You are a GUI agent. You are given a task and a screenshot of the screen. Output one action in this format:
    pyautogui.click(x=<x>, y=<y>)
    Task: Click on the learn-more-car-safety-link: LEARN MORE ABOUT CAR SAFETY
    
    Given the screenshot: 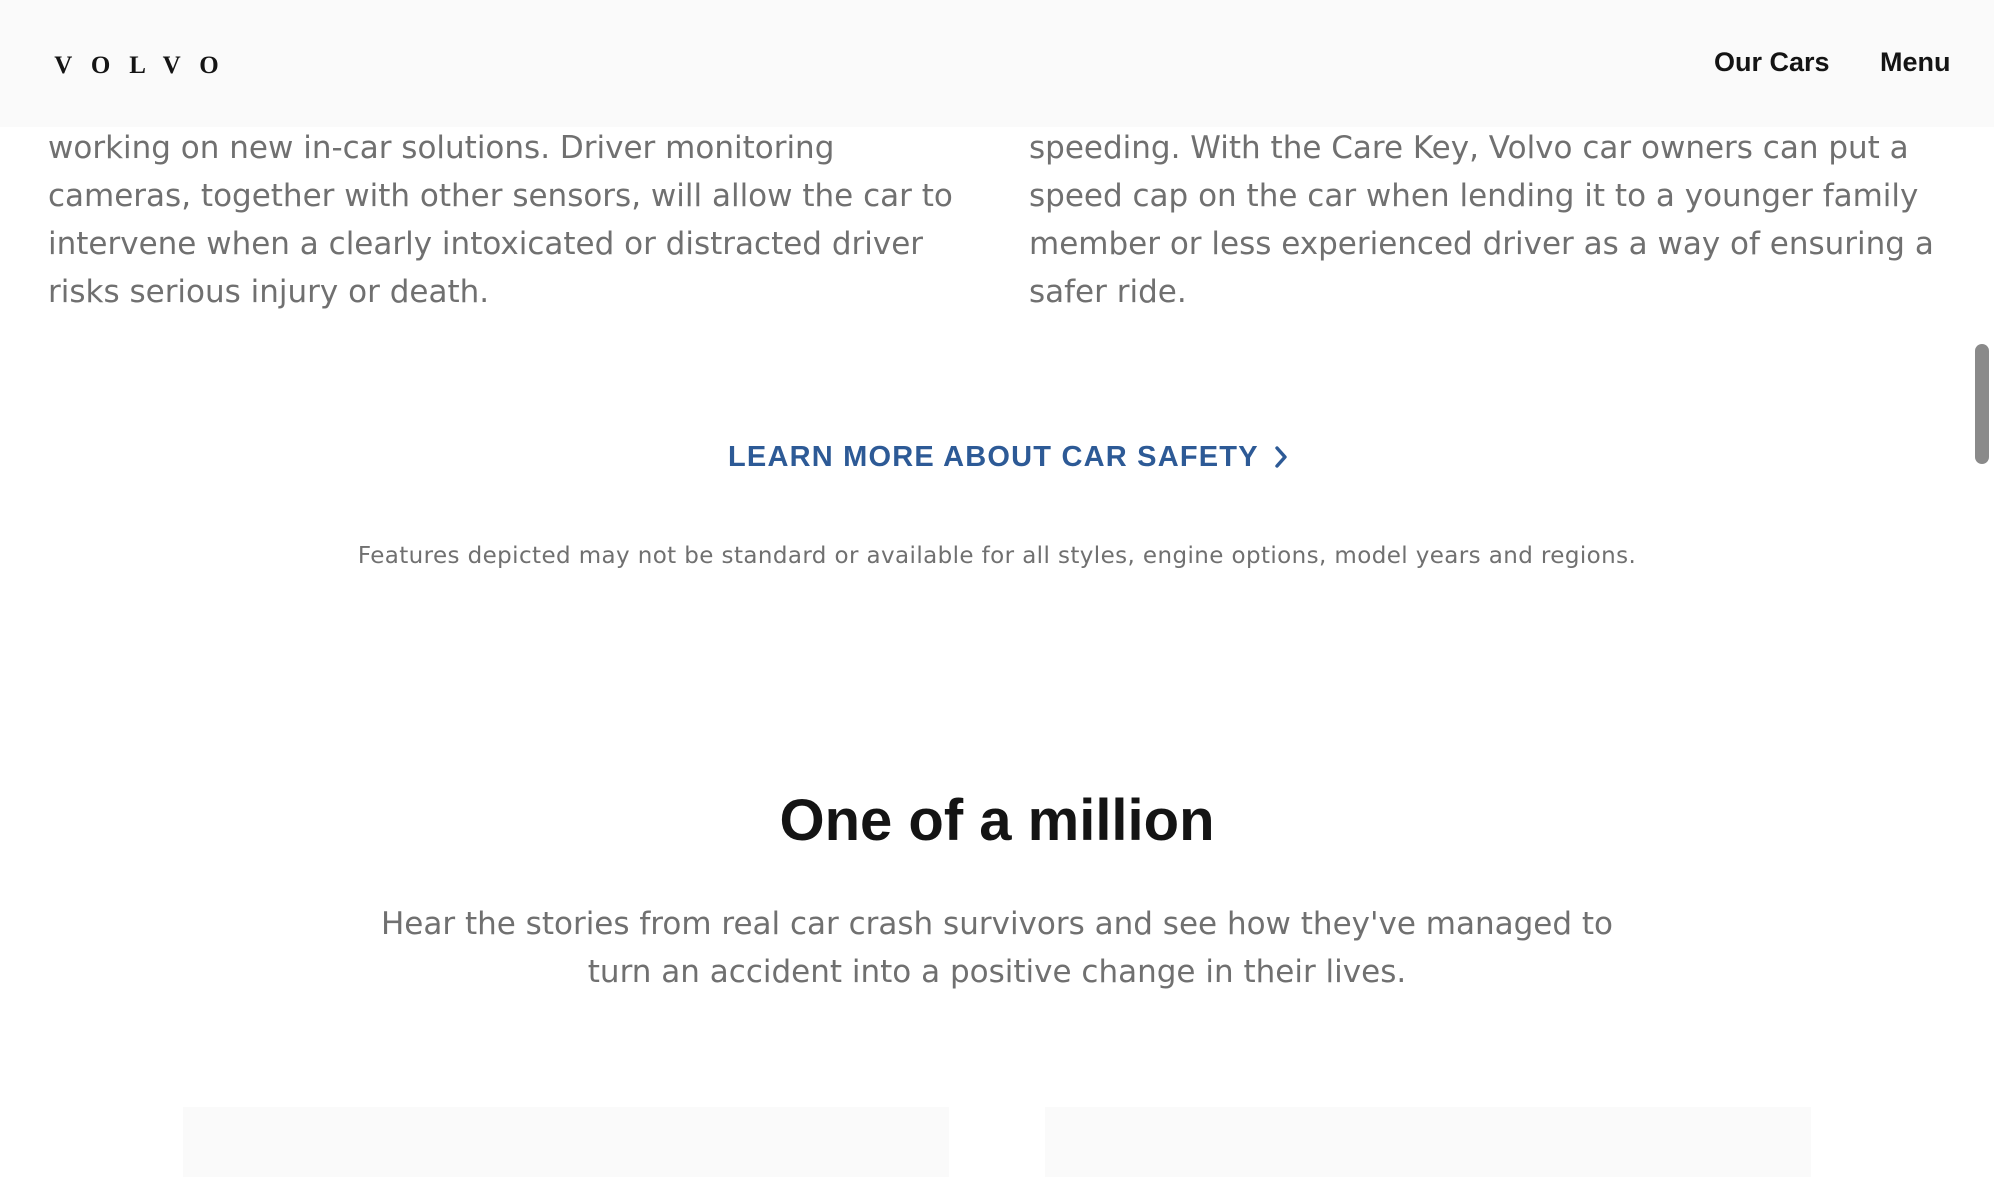 What is the action you would take?
    pyautogui.click(x=1008, y=457)
    